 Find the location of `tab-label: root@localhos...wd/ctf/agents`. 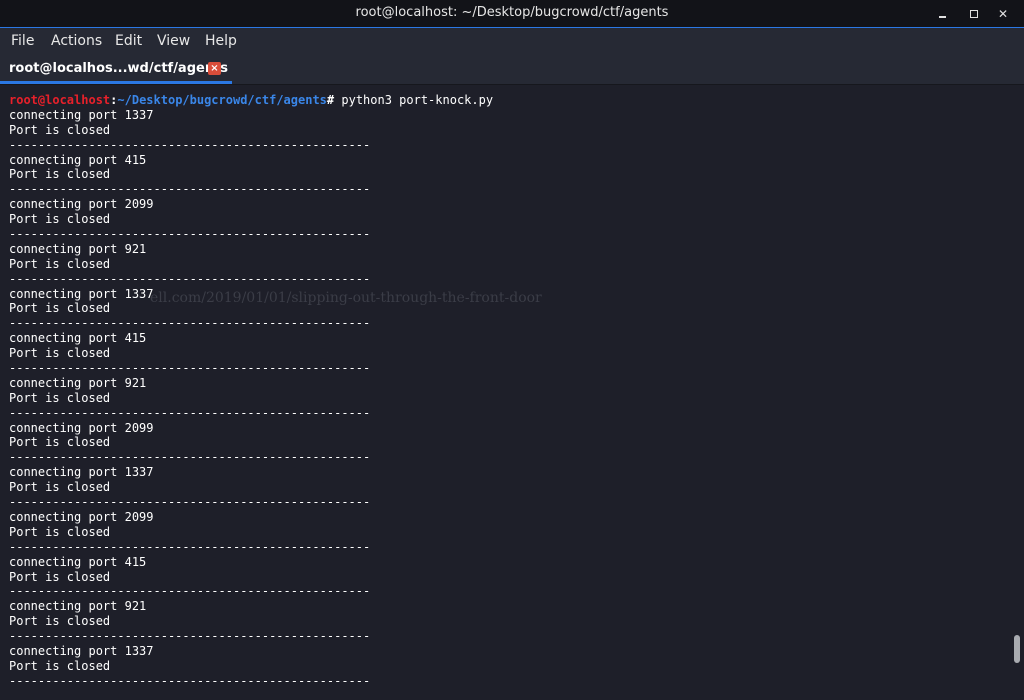

tab-label: root@localhos...wd/ctf/agents is located at coordinates (119, 68).